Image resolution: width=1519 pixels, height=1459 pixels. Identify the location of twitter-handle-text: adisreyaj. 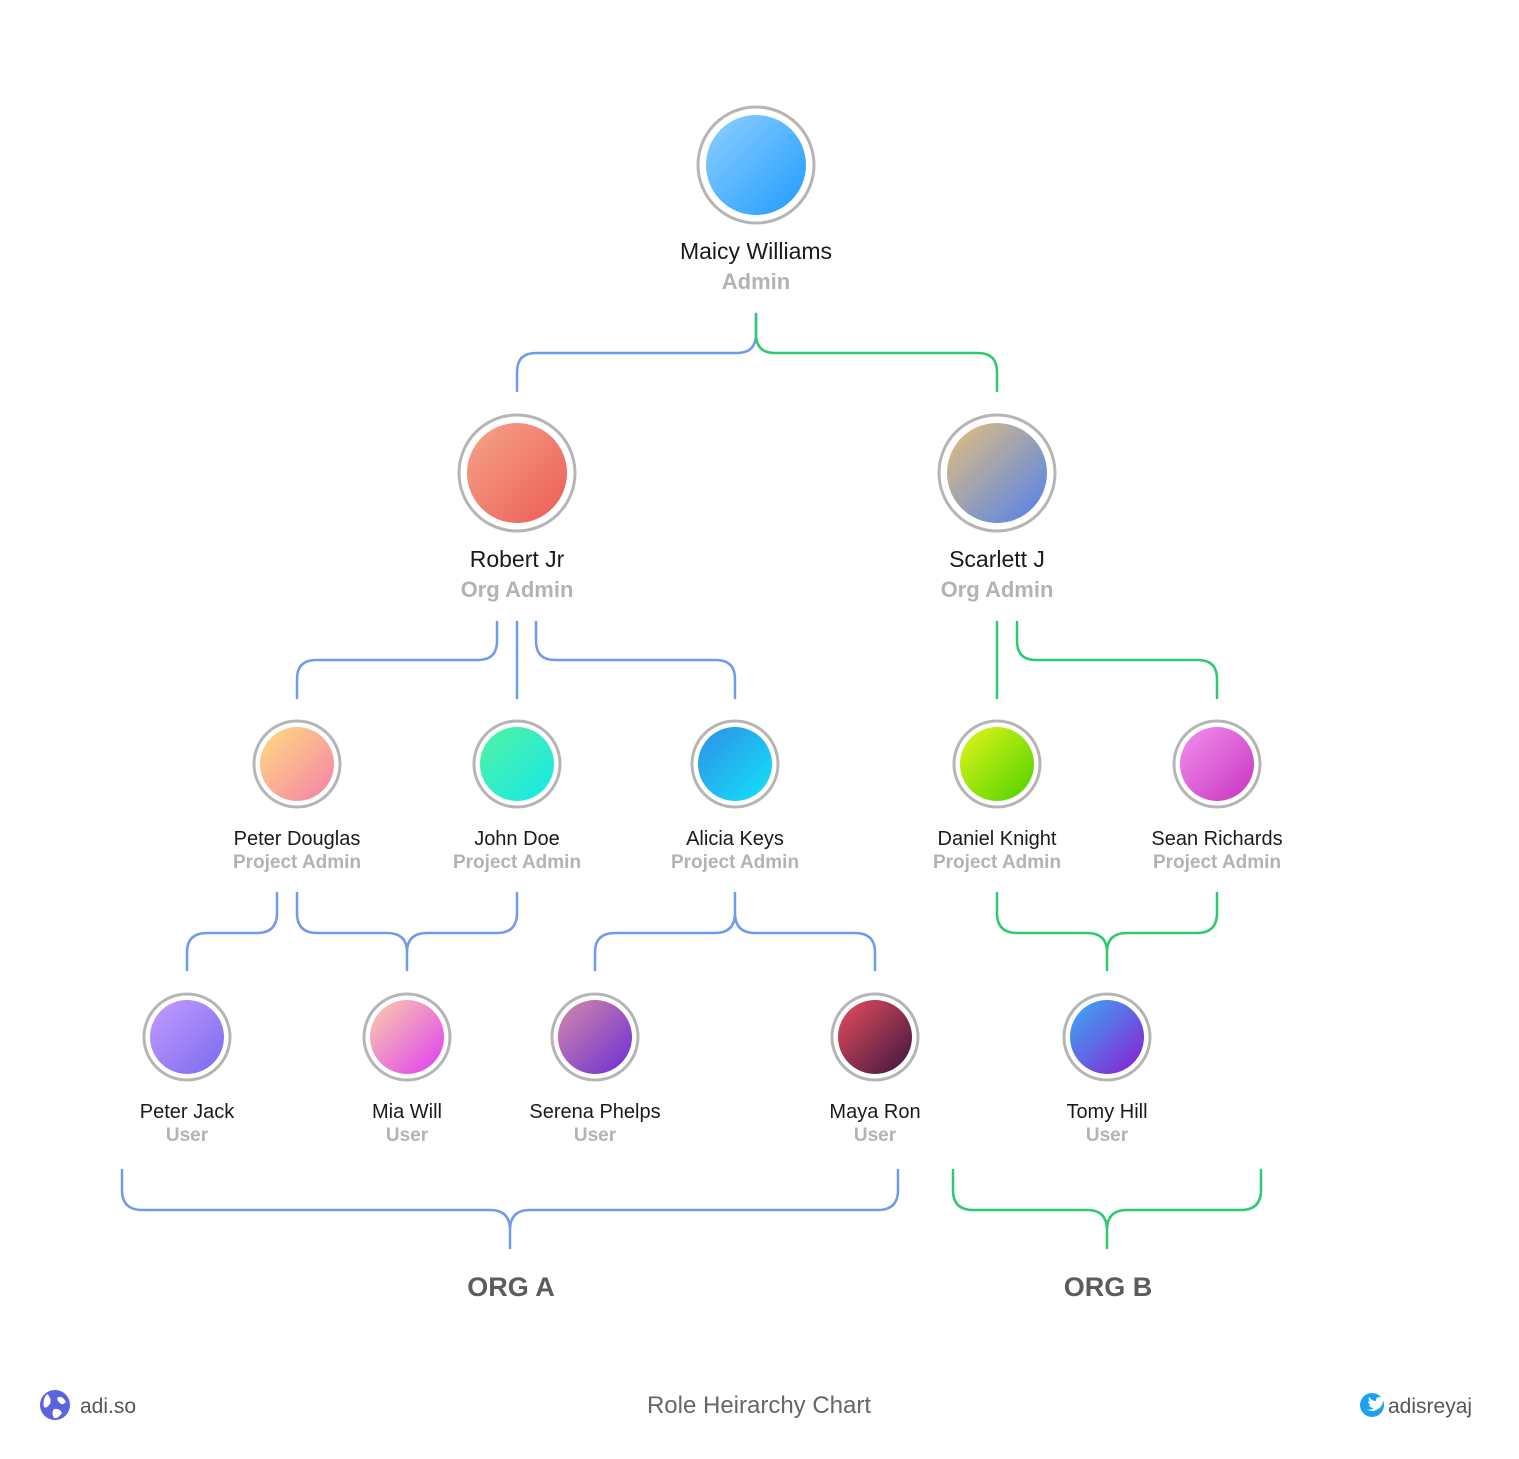
(1430, 1406).